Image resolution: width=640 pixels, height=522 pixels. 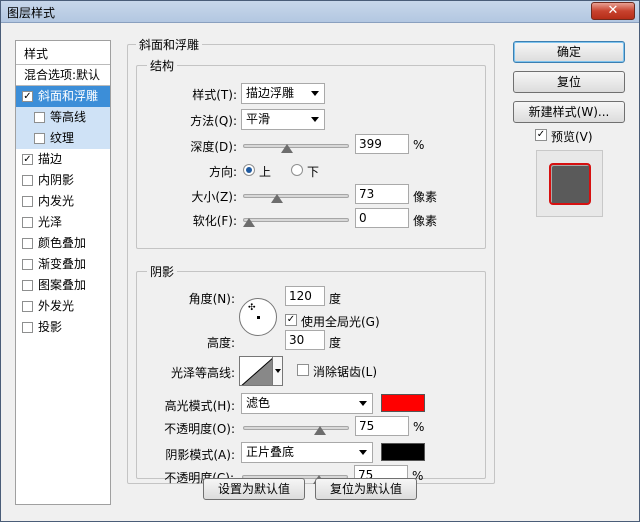 What do you see at coordinates (569, 52) in the screenshot?
I see `ok-button: 确定` at bounding box center [569, 52].